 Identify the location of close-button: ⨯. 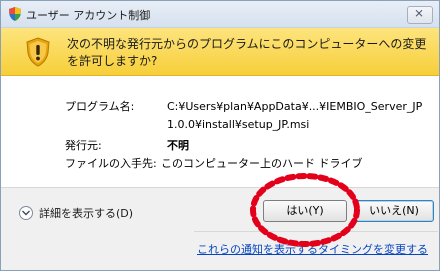
(420, 15).